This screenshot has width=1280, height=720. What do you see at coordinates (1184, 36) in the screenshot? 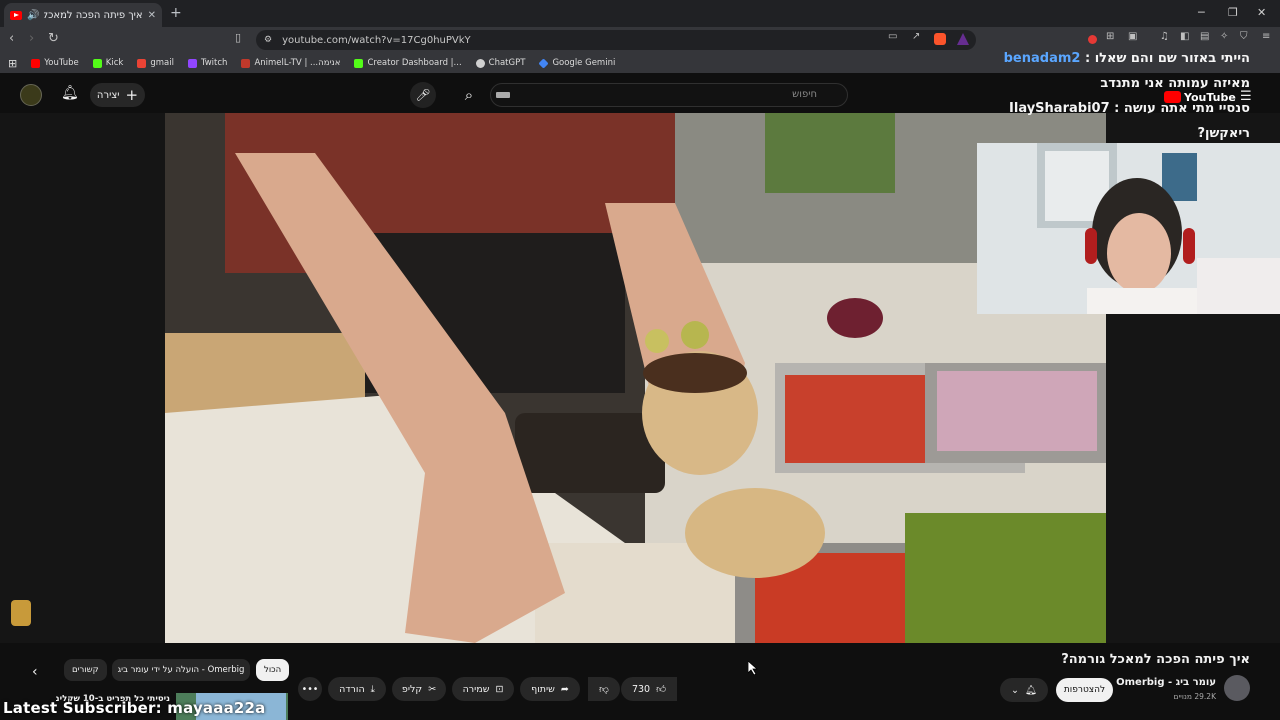
I see `sidebar-icon: ◧` at bounding box center [1184, 36].